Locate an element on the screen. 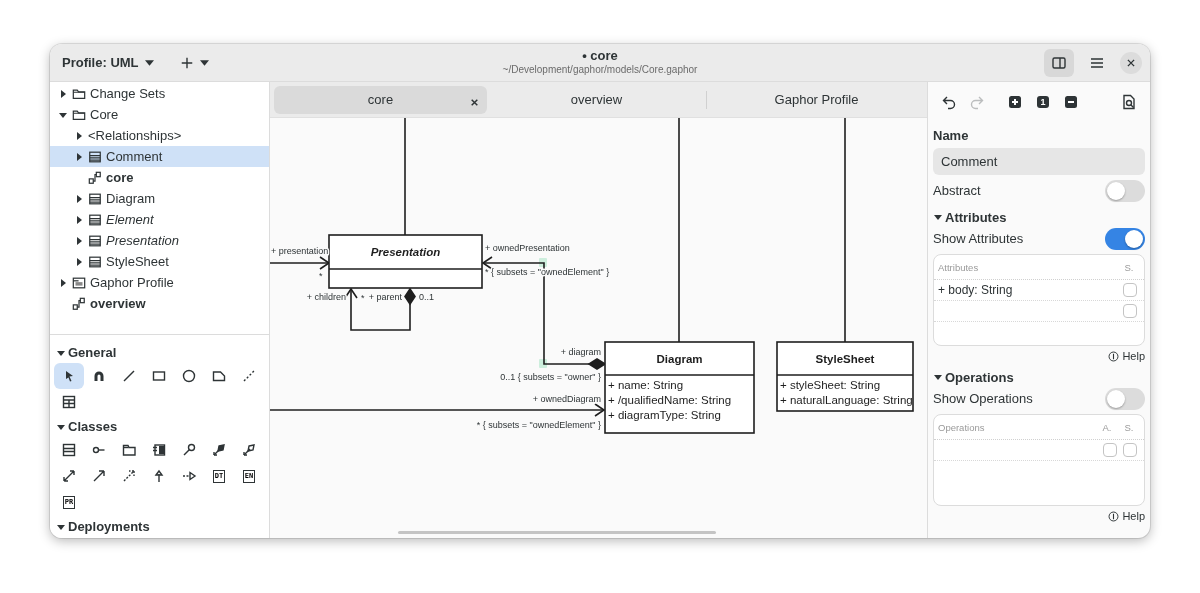 This screenshot has height=593, width=1200. tree-label: StyleSheet is located at coordinates (137, 261).